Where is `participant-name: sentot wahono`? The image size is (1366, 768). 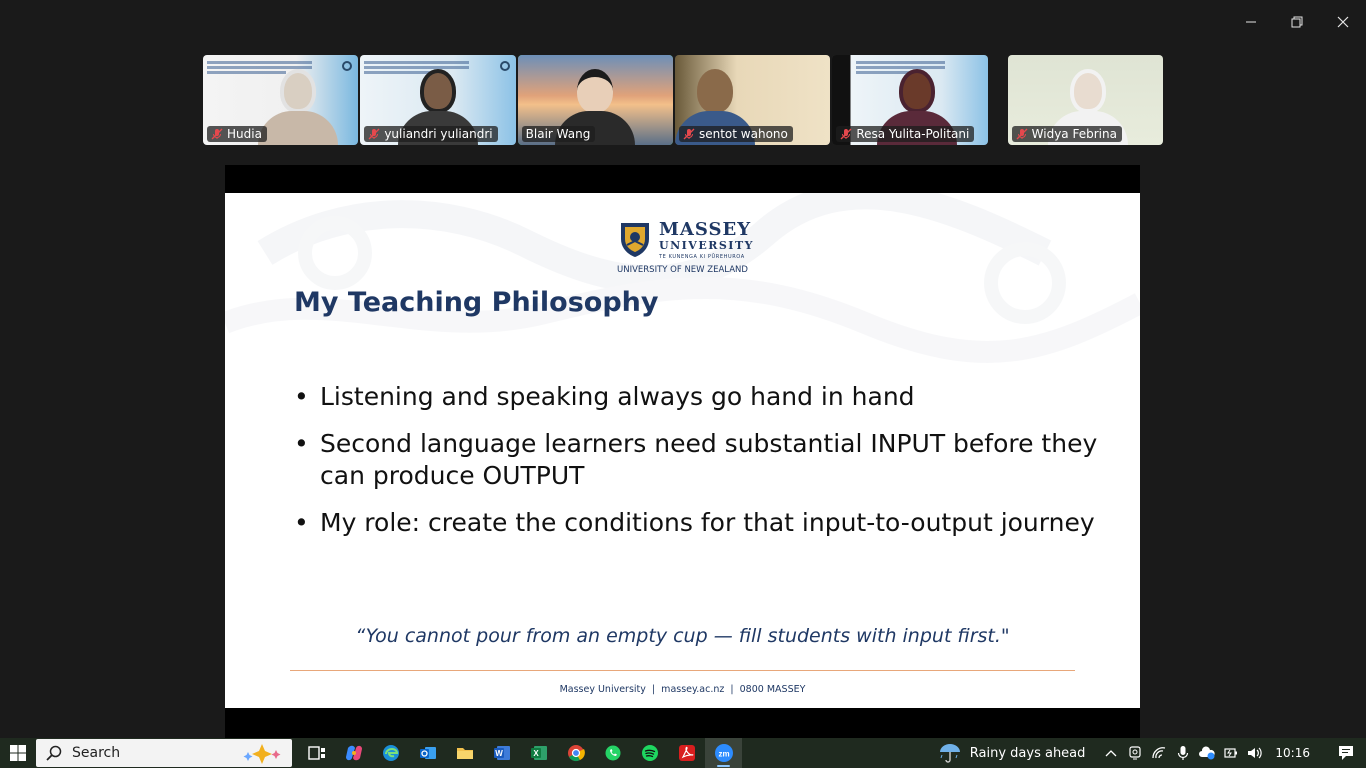
participant-name: sentot wahono is located at coordinates (743, 134).